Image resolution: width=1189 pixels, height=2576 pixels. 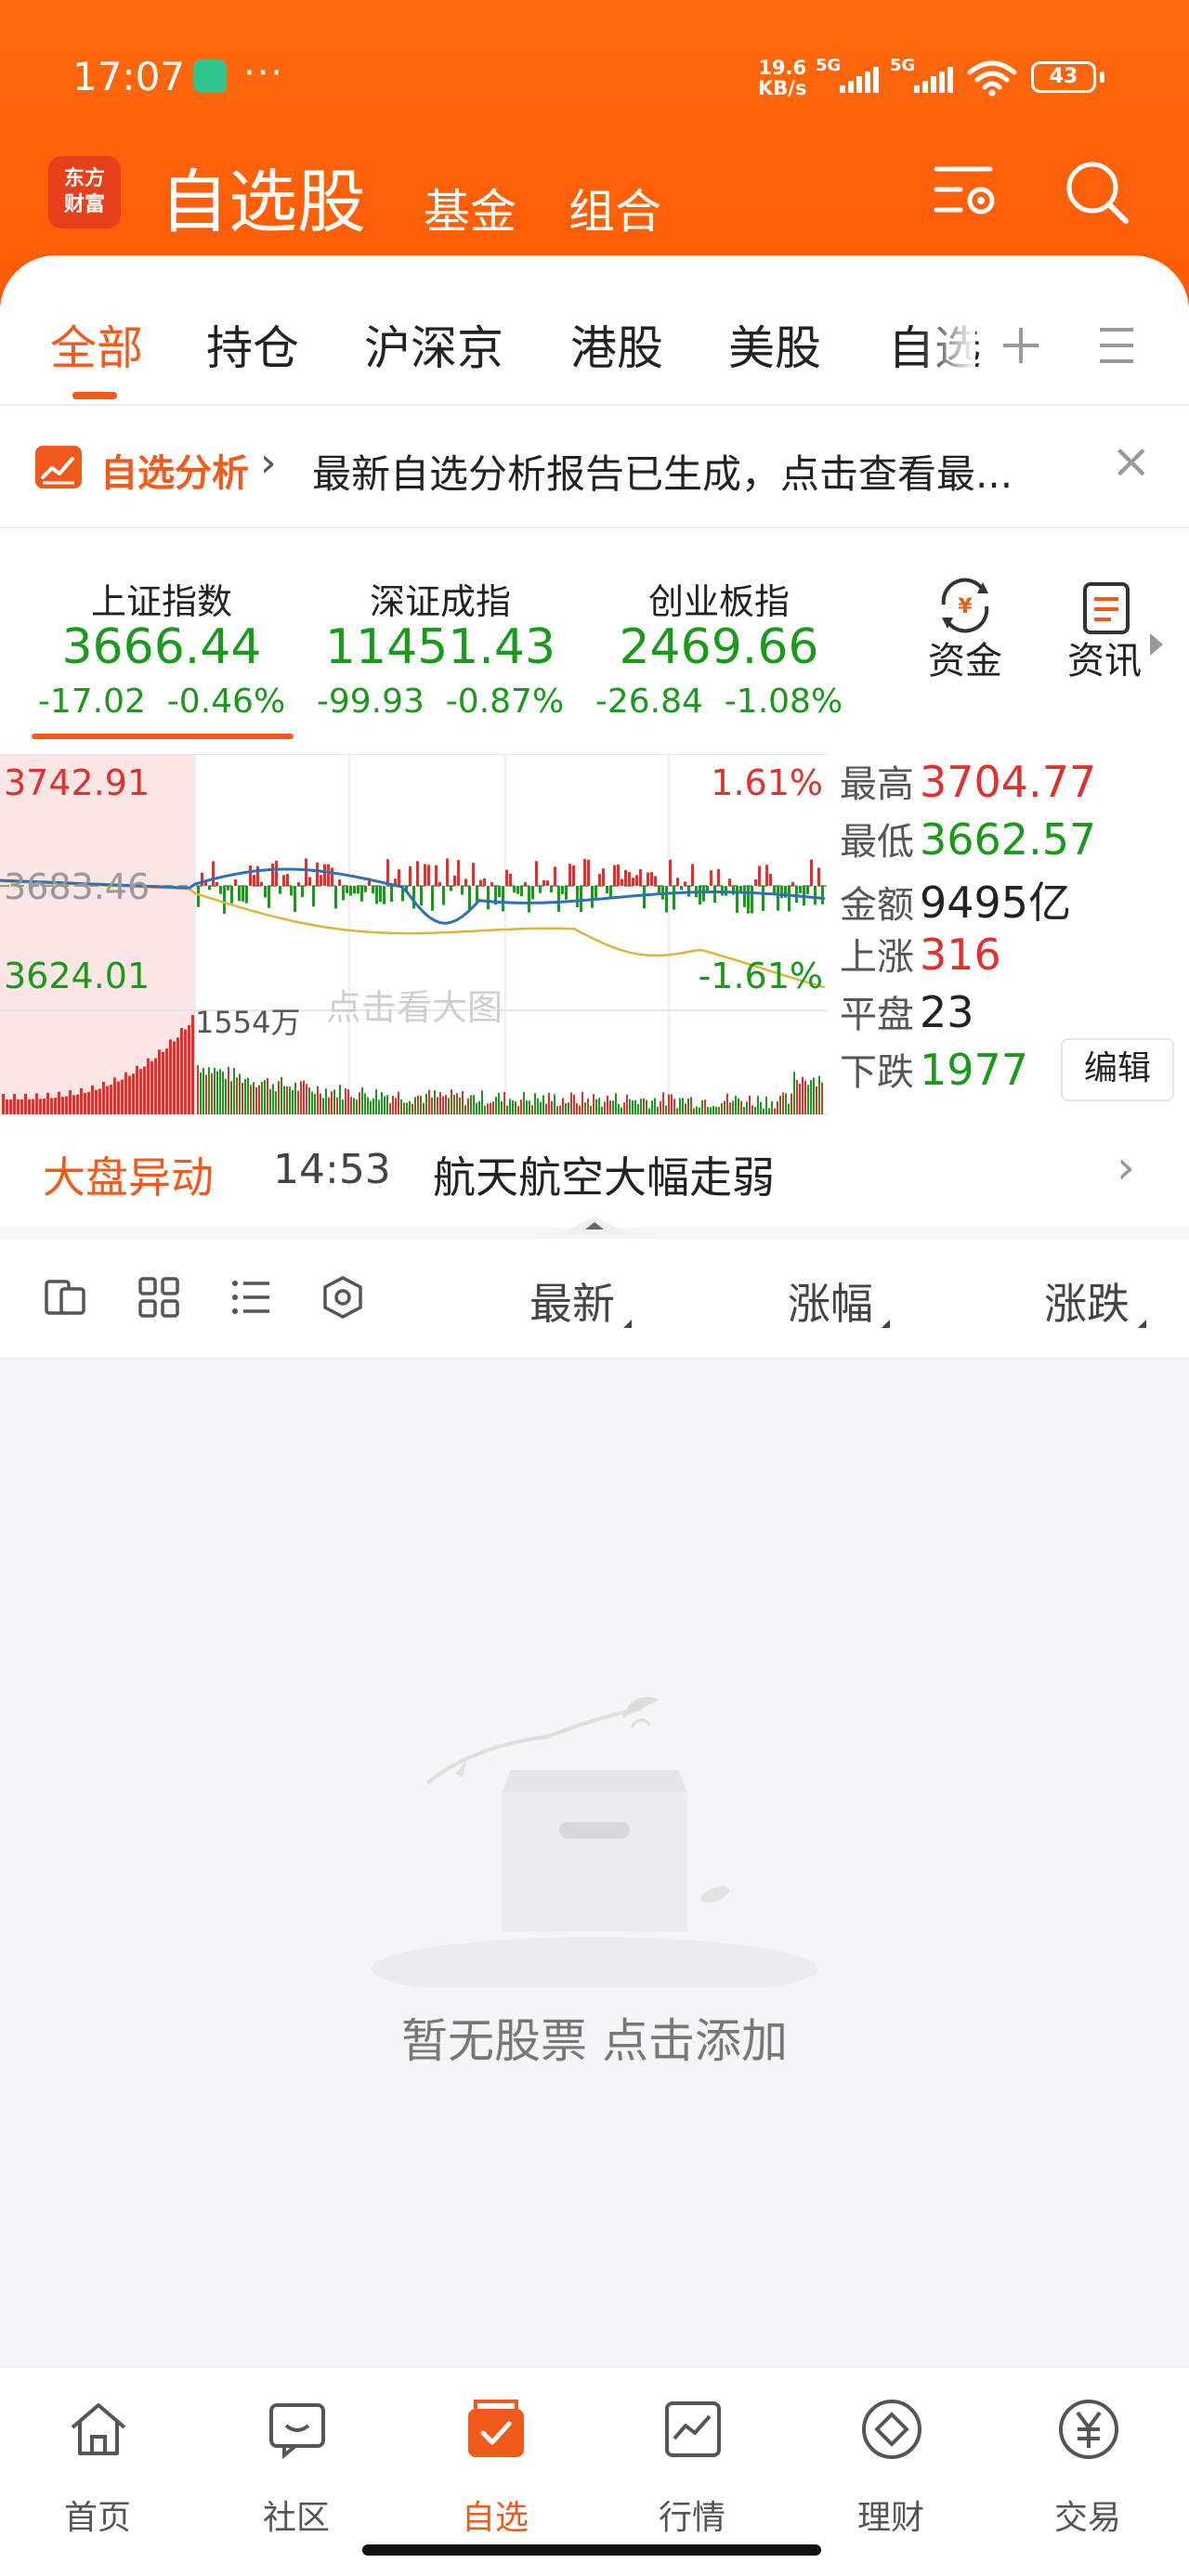 I want to click on edit-button: 编辑, so click(x=1117, y=1070).